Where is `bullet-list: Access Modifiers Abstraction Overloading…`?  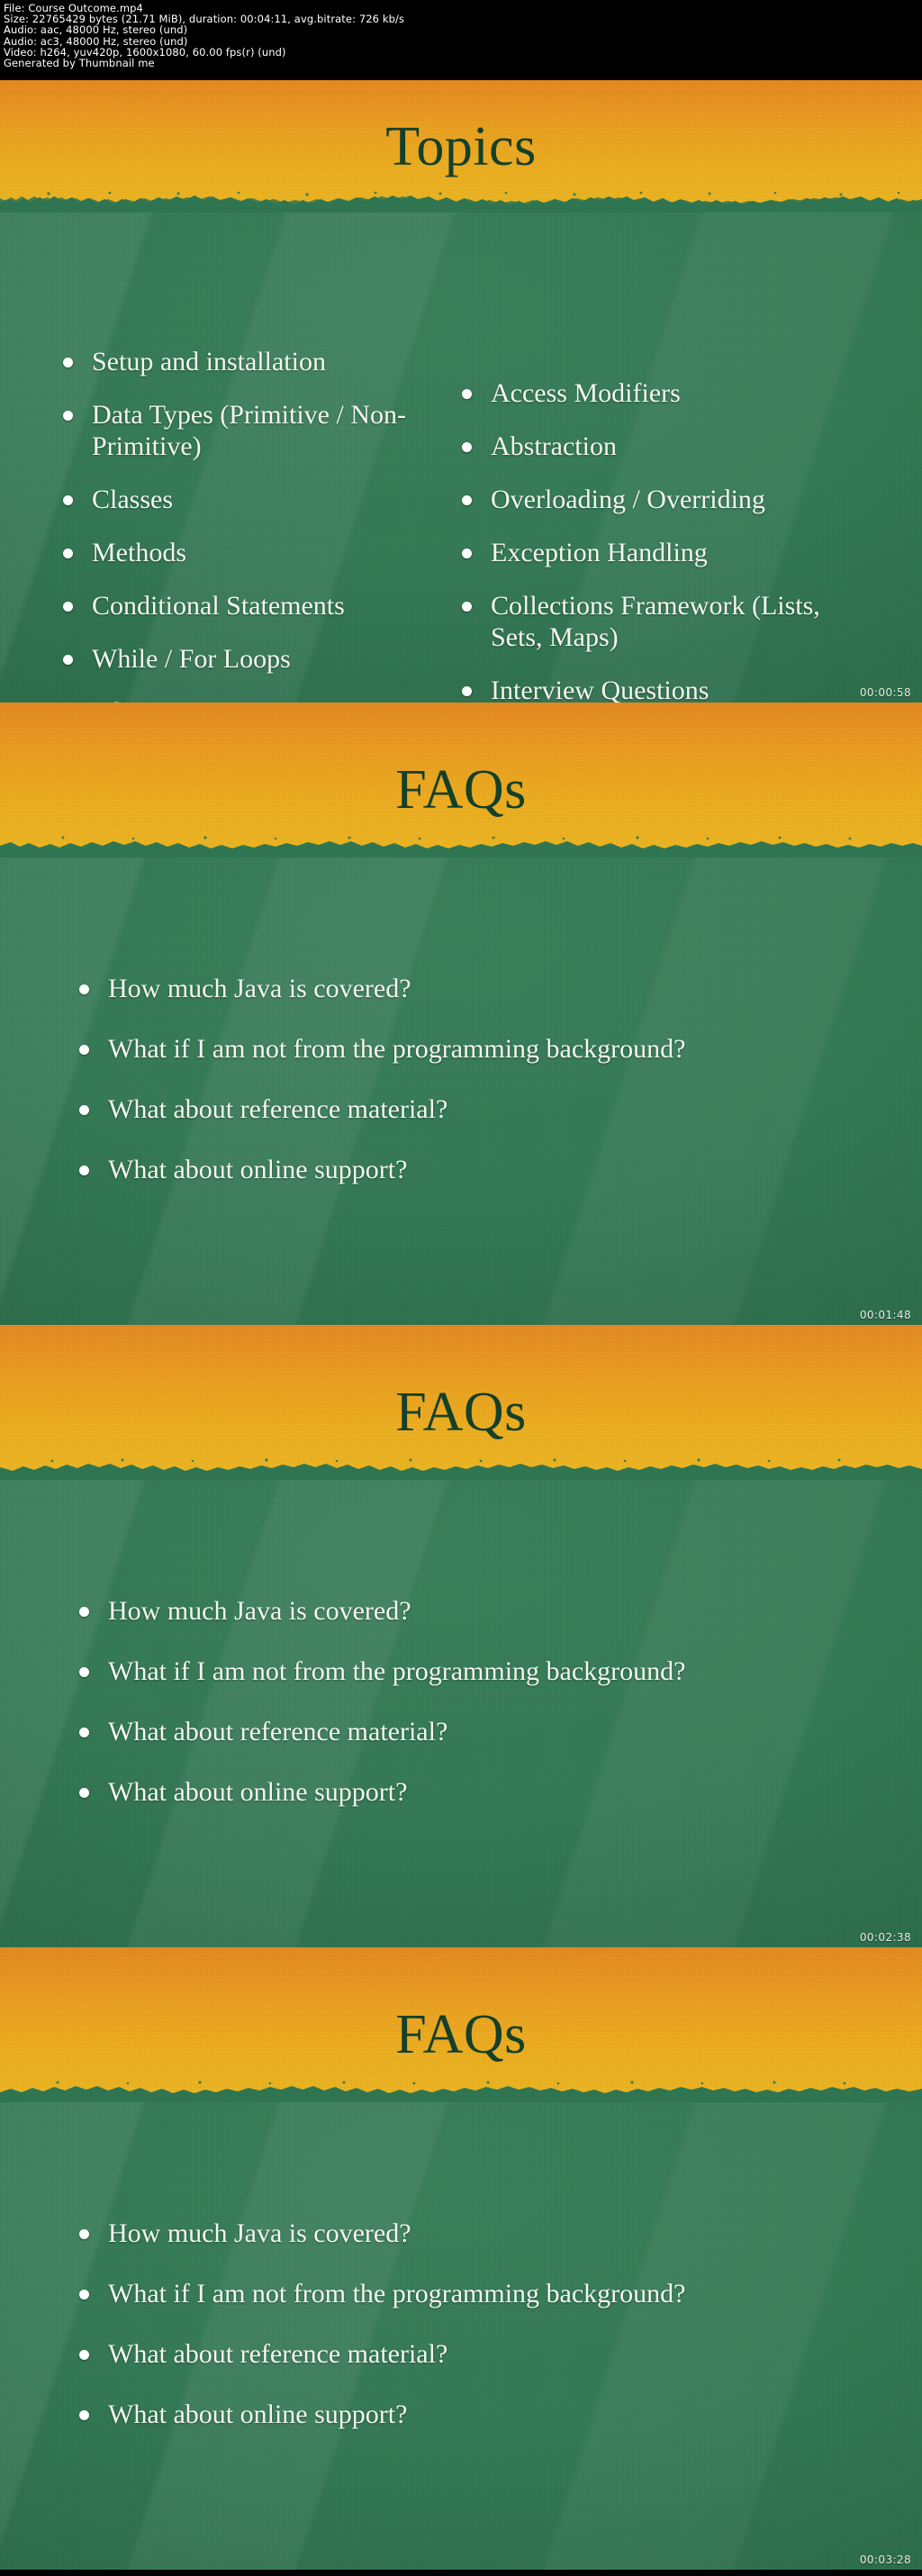
bullet-list: Access Modifiers Abstraction Overloading… is located at coordinates (666, 540).